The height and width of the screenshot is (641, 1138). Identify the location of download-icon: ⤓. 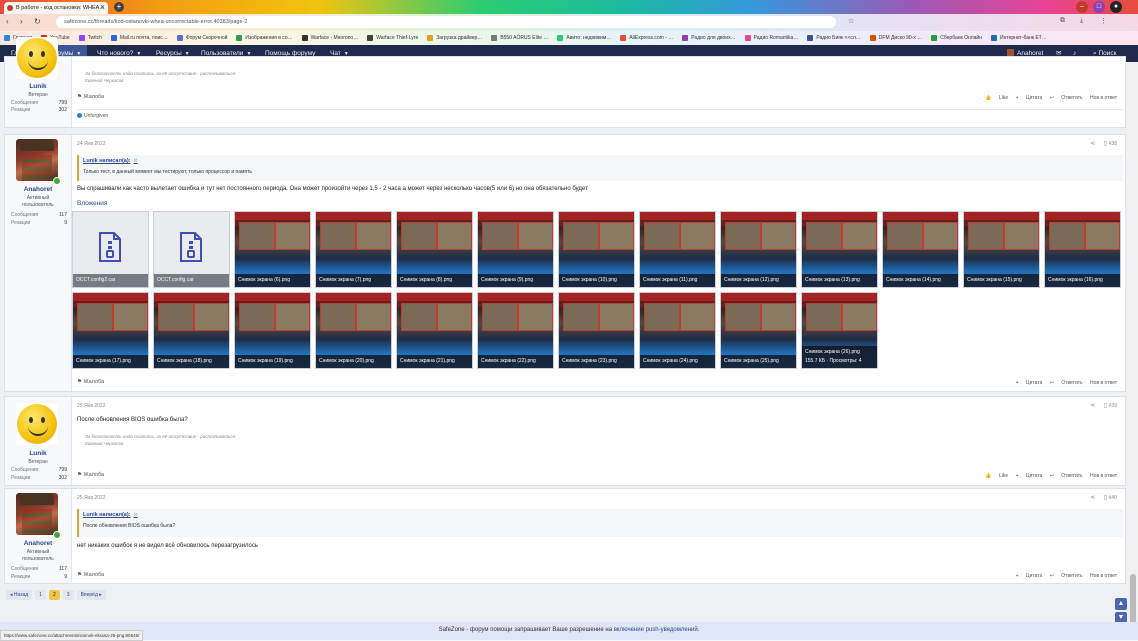
(1081, 21).